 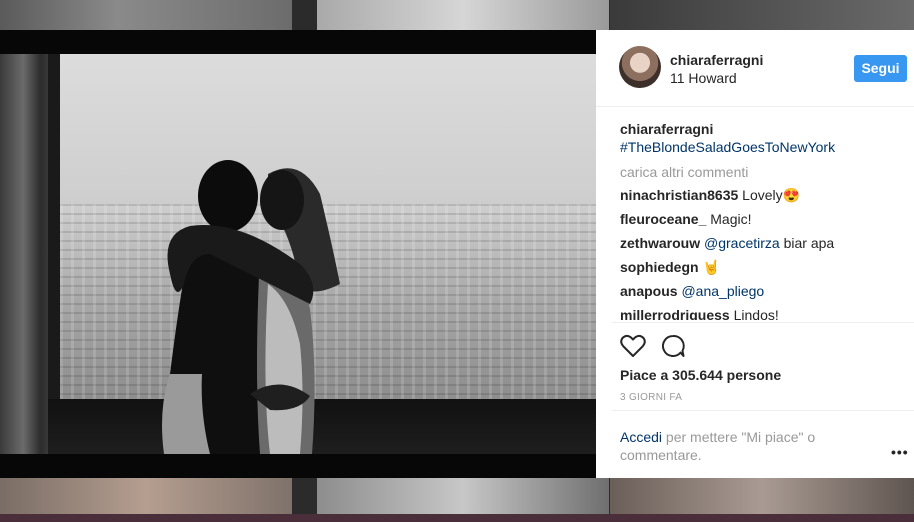 I want to click on comment-bubble-icon, so click(x=673, y=346).